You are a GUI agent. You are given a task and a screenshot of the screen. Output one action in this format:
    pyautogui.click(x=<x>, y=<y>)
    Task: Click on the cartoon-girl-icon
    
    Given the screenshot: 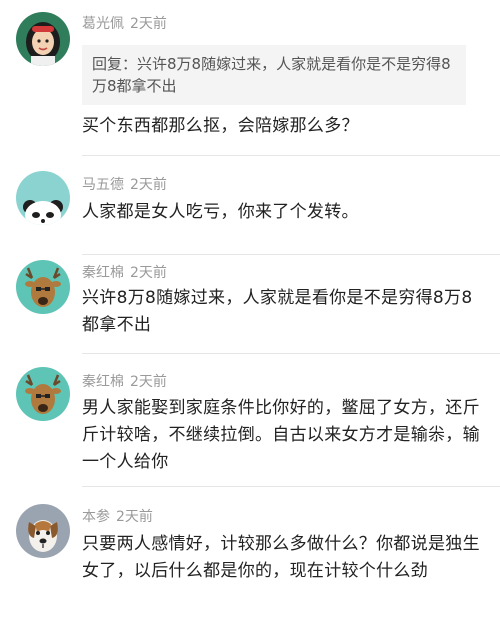 What is the action you would take?
    pyautogui.click(x=43, y=39)
    